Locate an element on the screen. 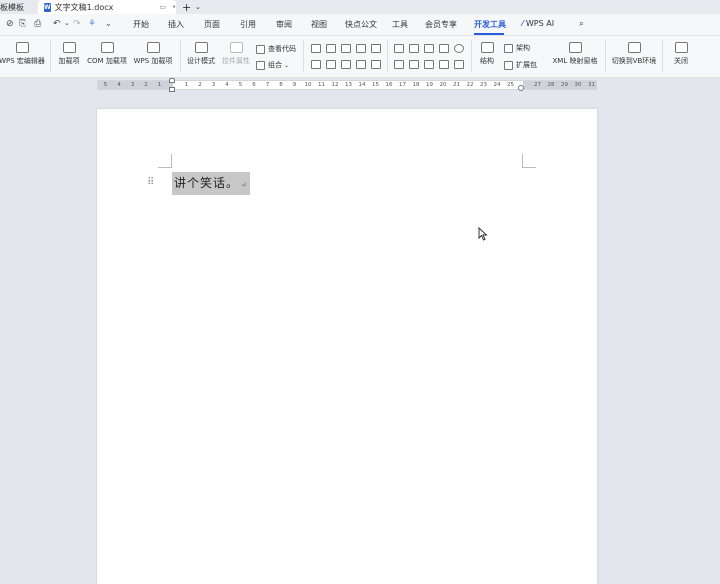 The height and width of the screenshot is (584, 720). menu-developer: 开发工具 is located at coordinates (490, 24).